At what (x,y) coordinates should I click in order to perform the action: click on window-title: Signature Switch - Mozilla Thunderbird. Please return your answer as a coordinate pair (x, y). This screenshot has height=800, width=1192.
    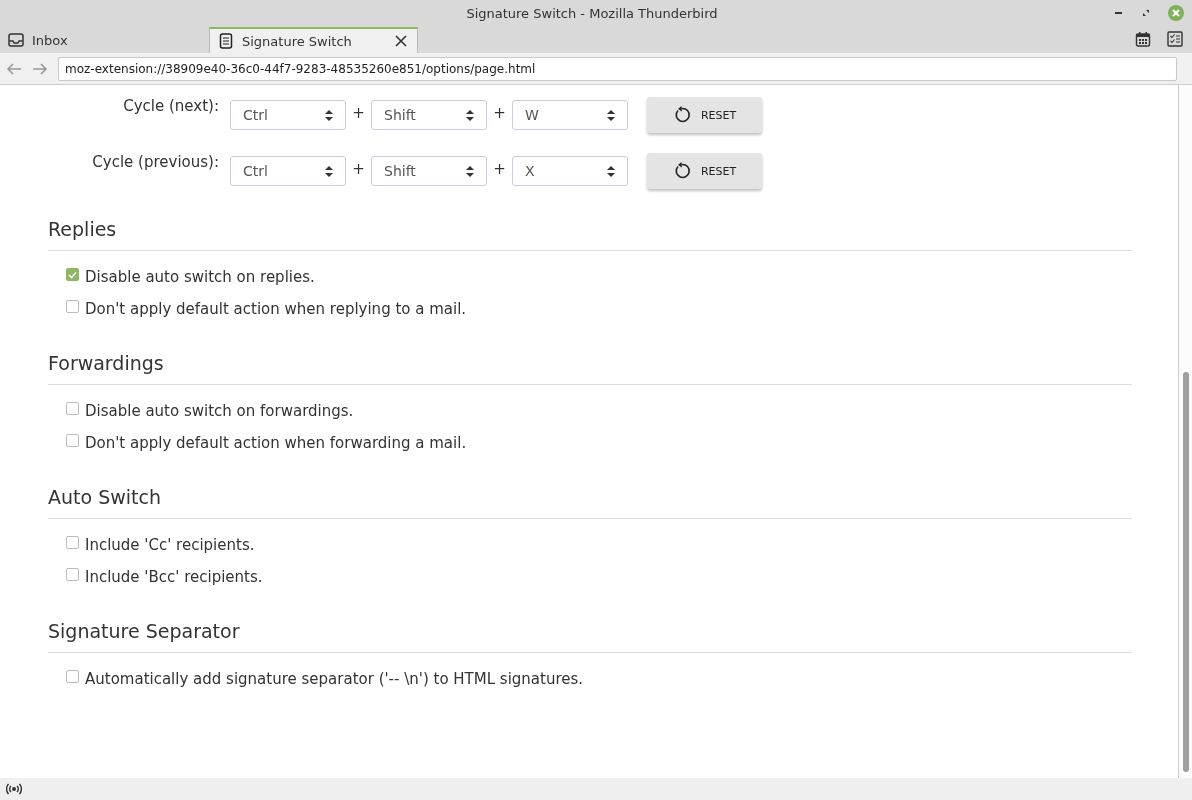
    Looking at the image, I should click on (592, 13).